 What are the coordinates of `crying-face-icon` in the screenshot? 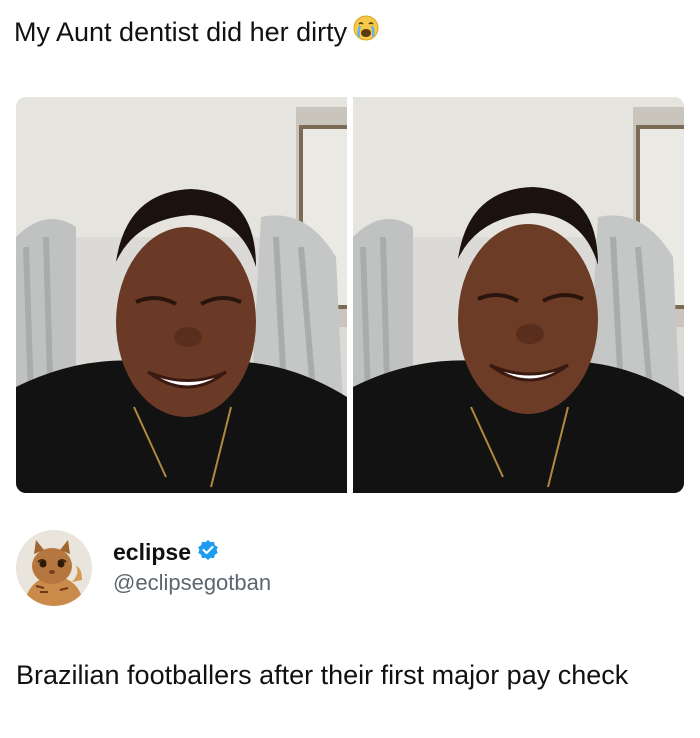 It's located at (366, 32).